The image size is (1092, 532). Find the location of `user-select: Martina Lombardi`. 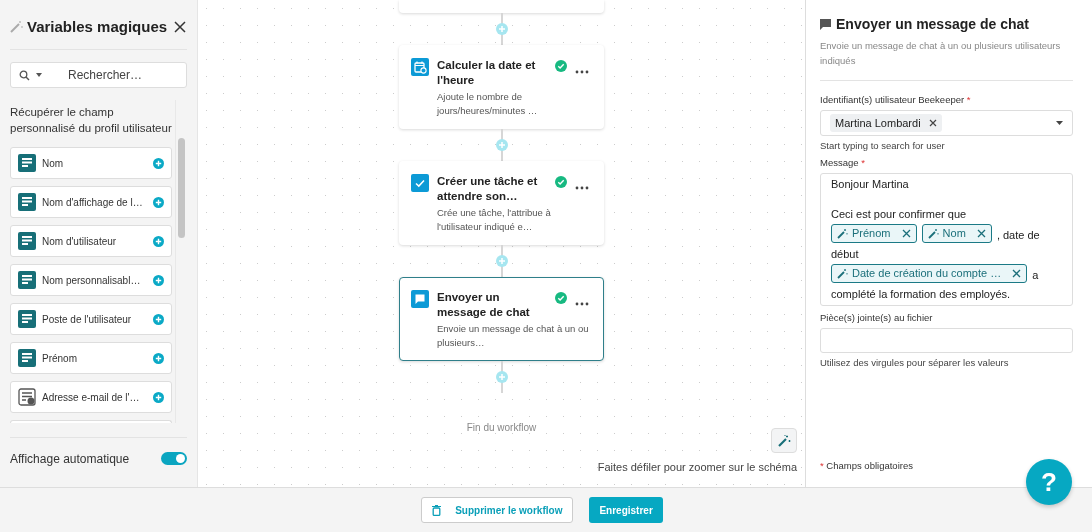

user-select: Martina Lombardi is located at coordinates (946, 123).